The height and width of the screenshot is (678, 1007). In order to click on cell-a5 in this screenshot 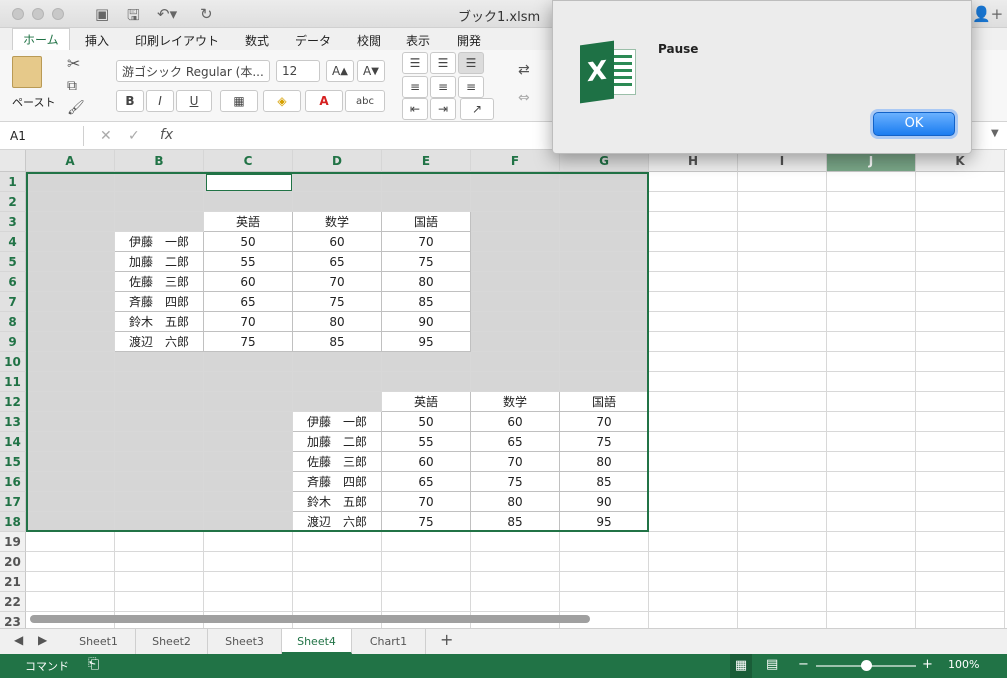, I will do `click(70, 262)`.